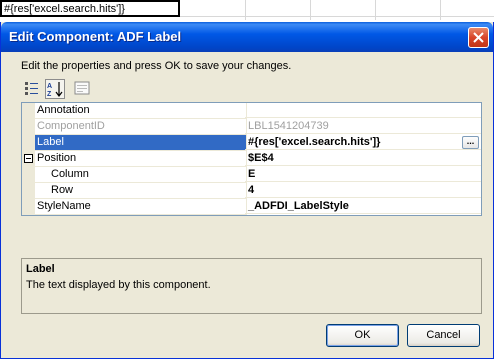 This screenshot has width=494, height=359. I want to click on svg-text: Z, so click(49, 94).